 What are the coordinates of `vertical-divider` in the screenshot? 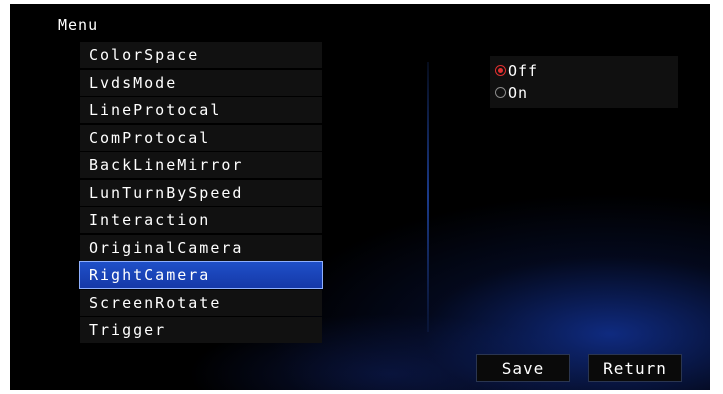 It's located at (428, 197).